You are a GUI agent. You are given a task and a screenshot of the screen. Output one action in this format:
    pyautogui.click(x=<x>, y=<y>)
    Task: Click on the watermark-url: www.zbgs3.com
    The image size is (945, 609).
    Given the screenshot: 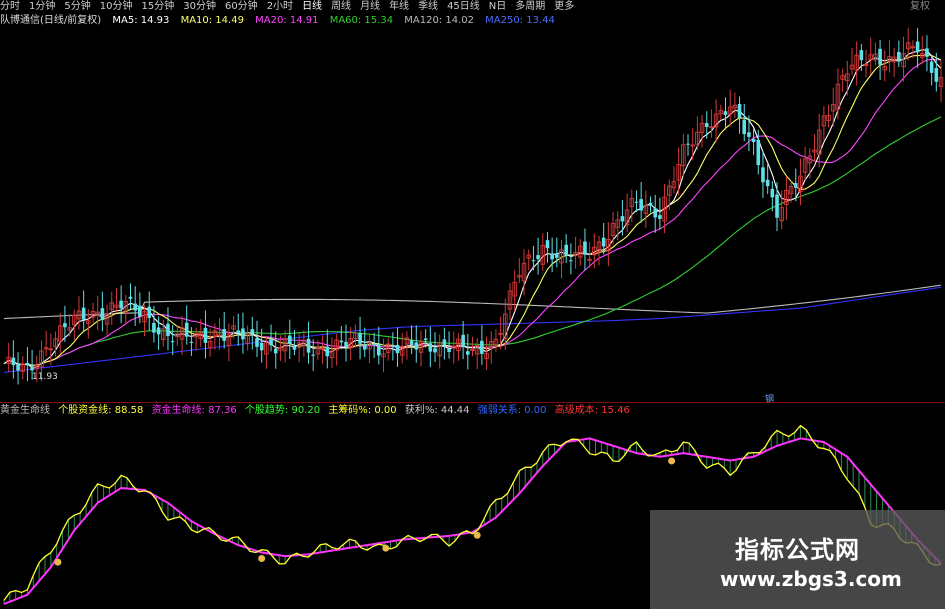 What is the action you would take?
    pyautogui.click(x=811, y=579)
    